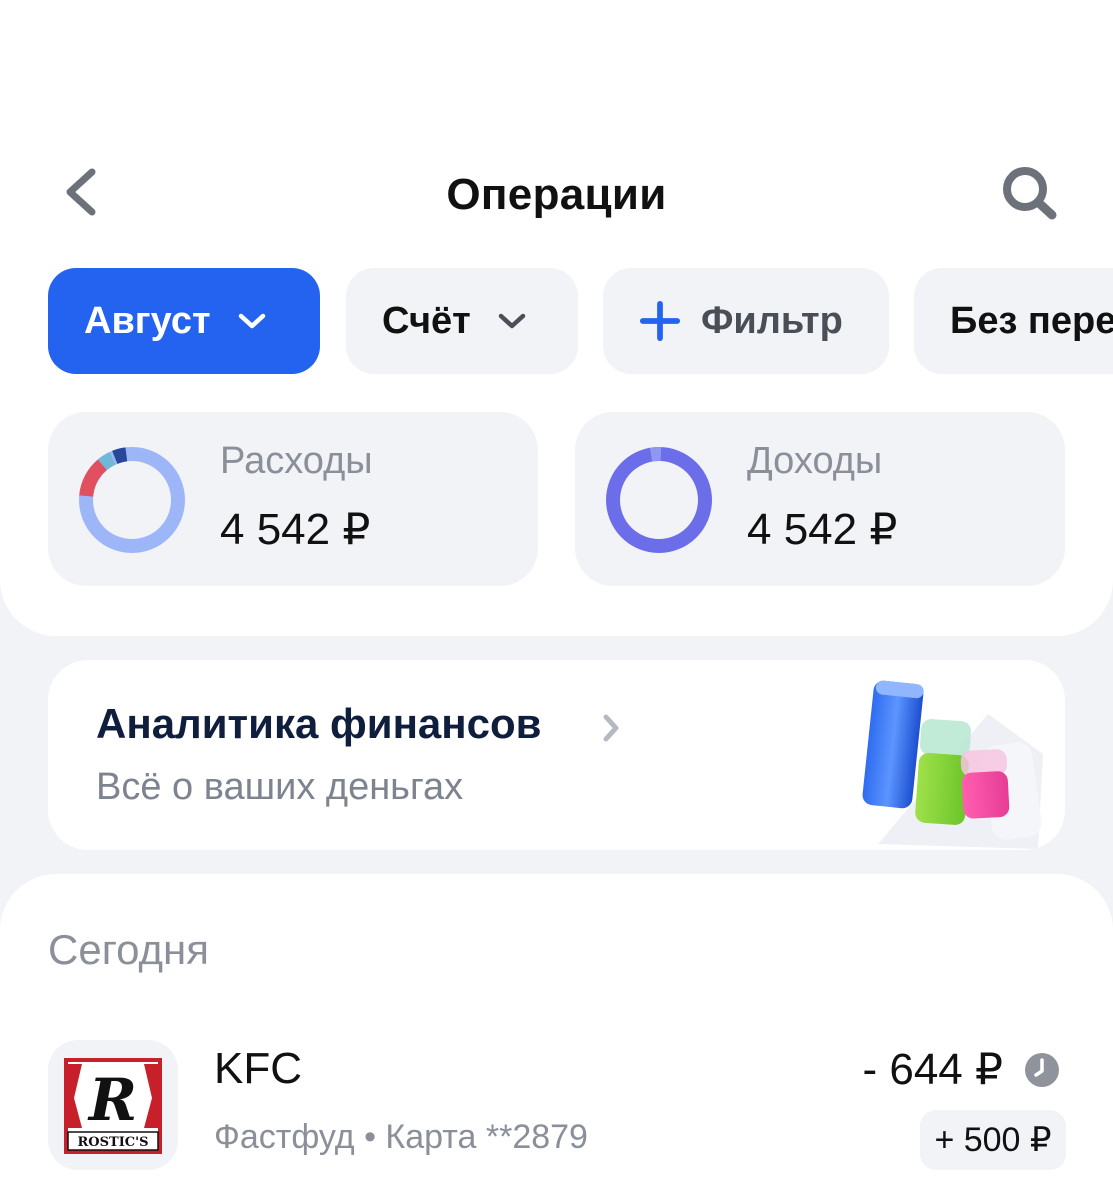  Describe the element at coordinates (296, 461) in the screenshot. I see `expenses-label: Расходы` at that location.